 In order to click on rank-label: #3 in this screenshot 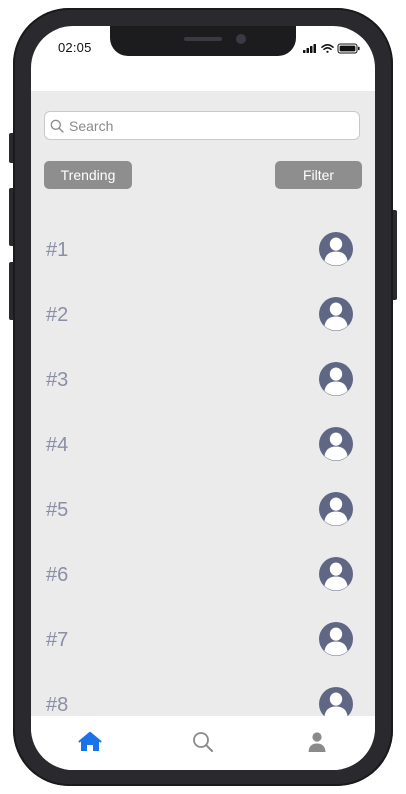, I will do `click(57, 380)`.